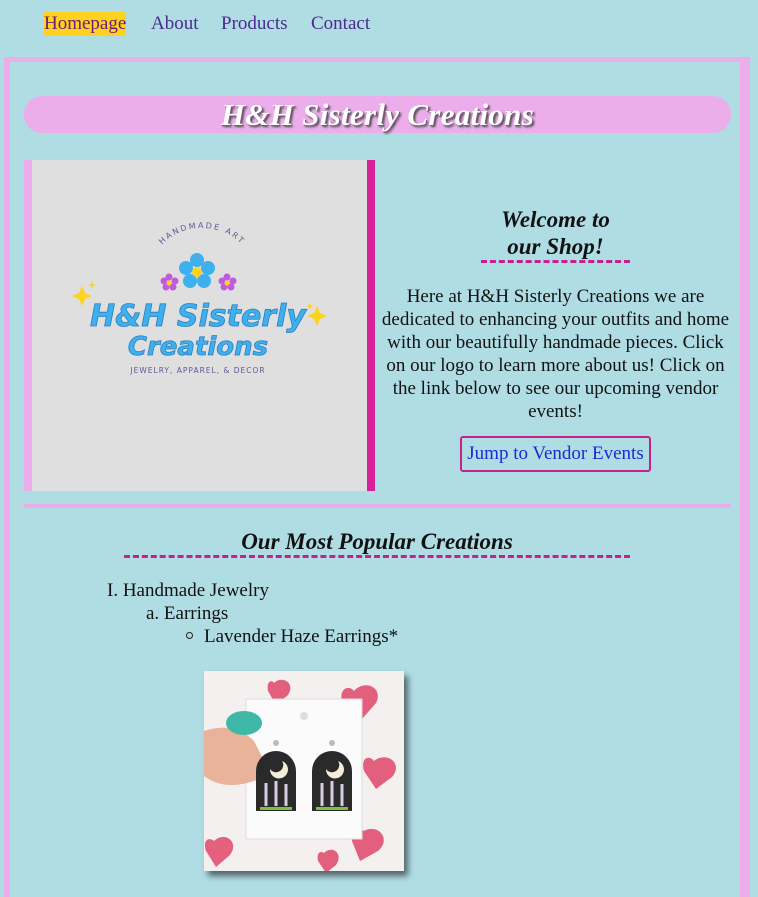 The width and height of the screenshot is (758, 897). I want to click on frame-border-right, so click(745, 477).